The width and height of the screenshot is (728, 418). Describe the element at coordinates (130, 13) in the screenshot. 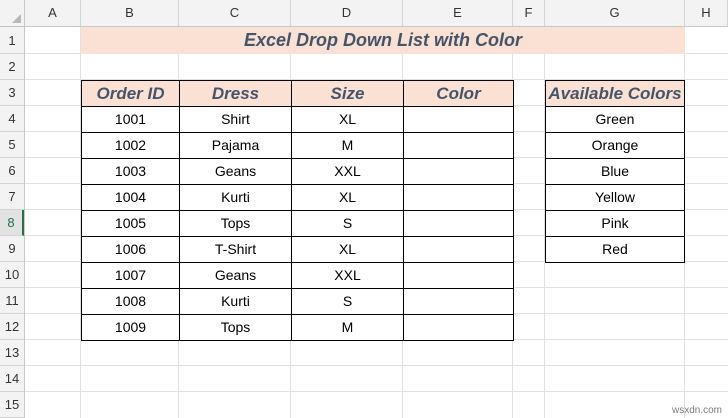

I see `column-header-b: B` at that location.